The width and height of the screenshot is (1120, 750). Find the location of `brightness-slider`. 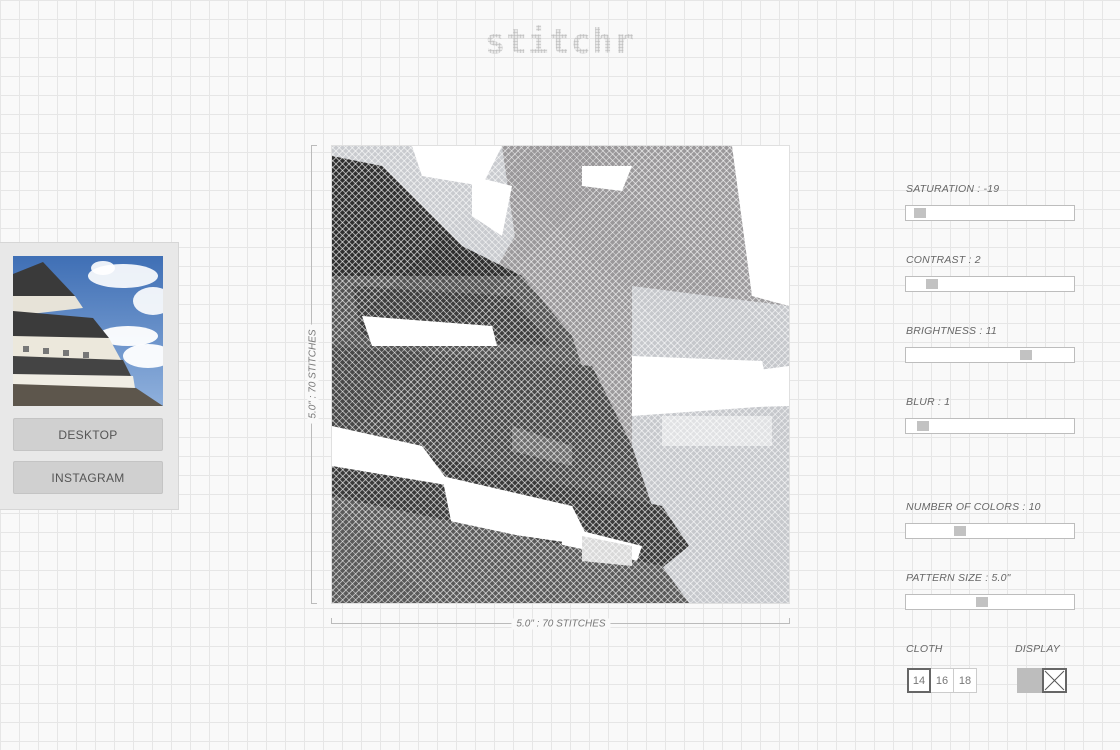

brightness-slider is located at coordinates (990, 355).